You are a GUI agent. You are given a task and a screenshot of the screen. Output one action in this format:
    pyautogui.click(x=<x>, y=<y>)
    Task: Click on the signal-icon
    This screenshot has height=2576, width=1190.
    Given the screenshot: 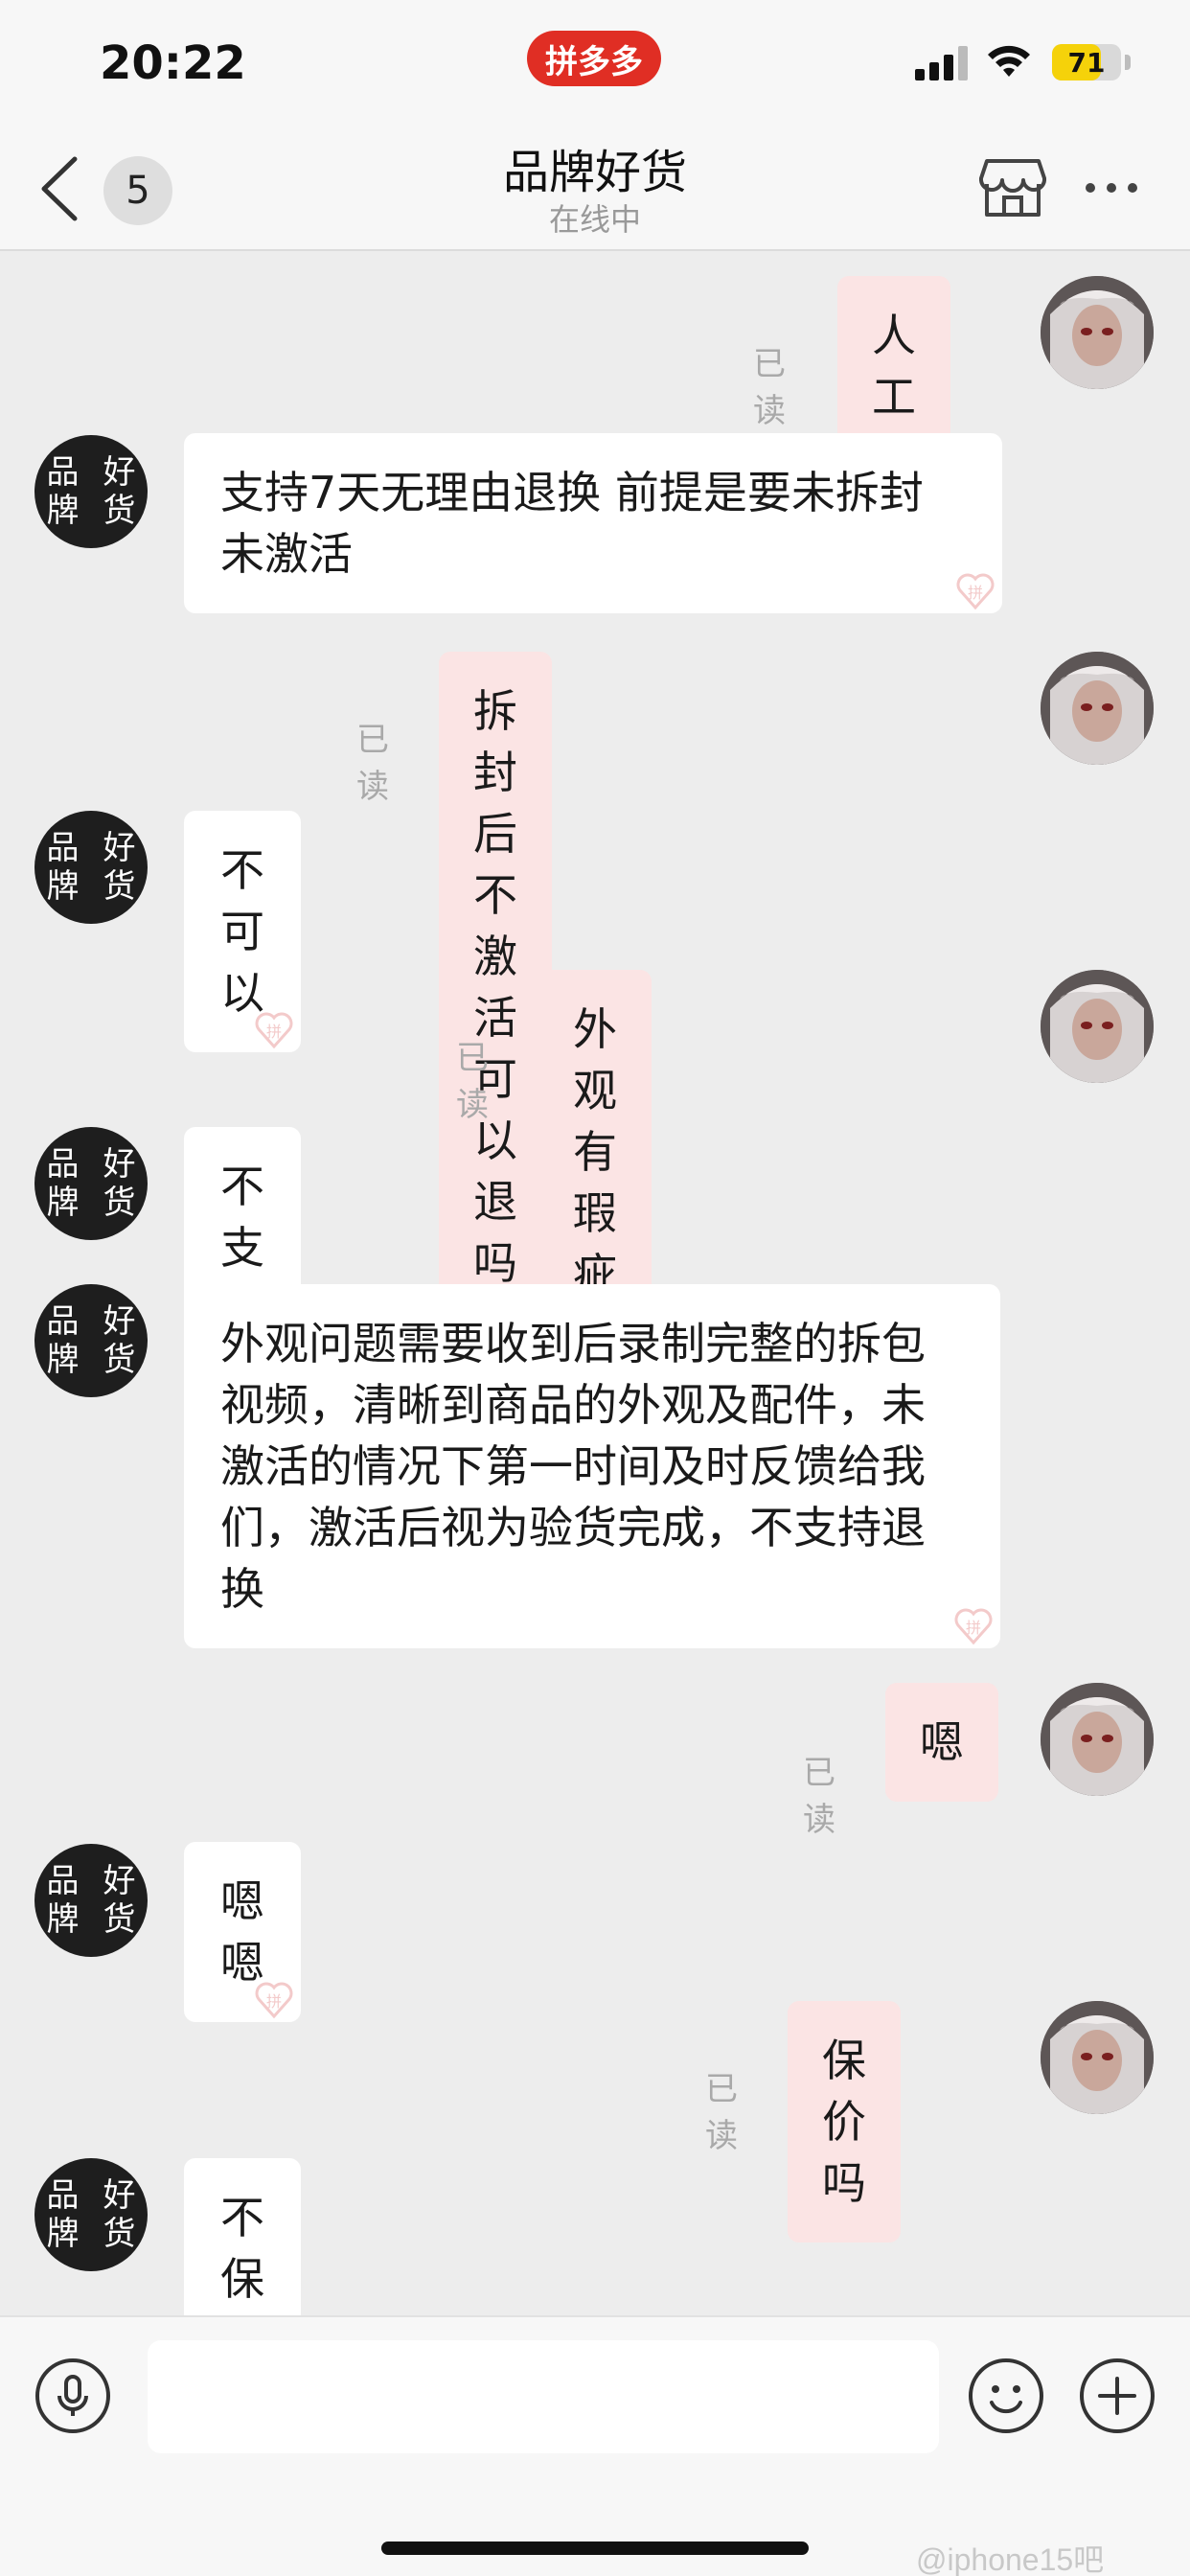 What is the action you would take?
    pyautogui.click(x=942, y=63)
    